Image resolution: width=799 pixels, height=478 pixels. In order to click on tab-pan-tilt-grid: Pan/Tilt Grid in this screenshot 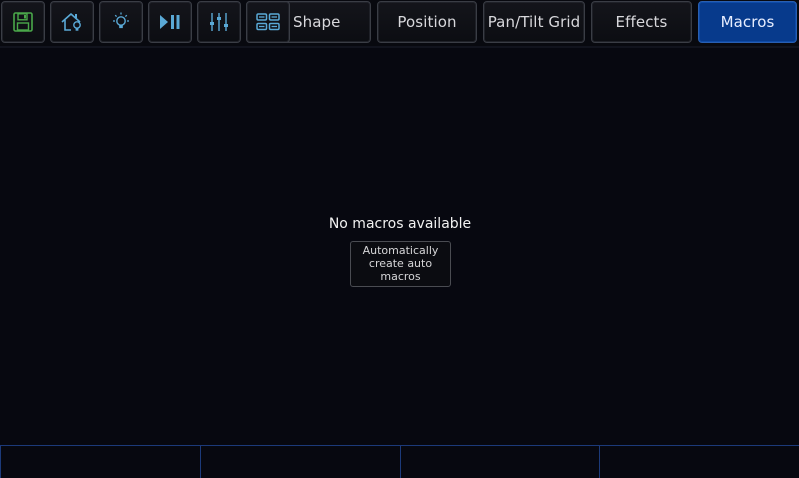, I will do `click(534, 22)`.